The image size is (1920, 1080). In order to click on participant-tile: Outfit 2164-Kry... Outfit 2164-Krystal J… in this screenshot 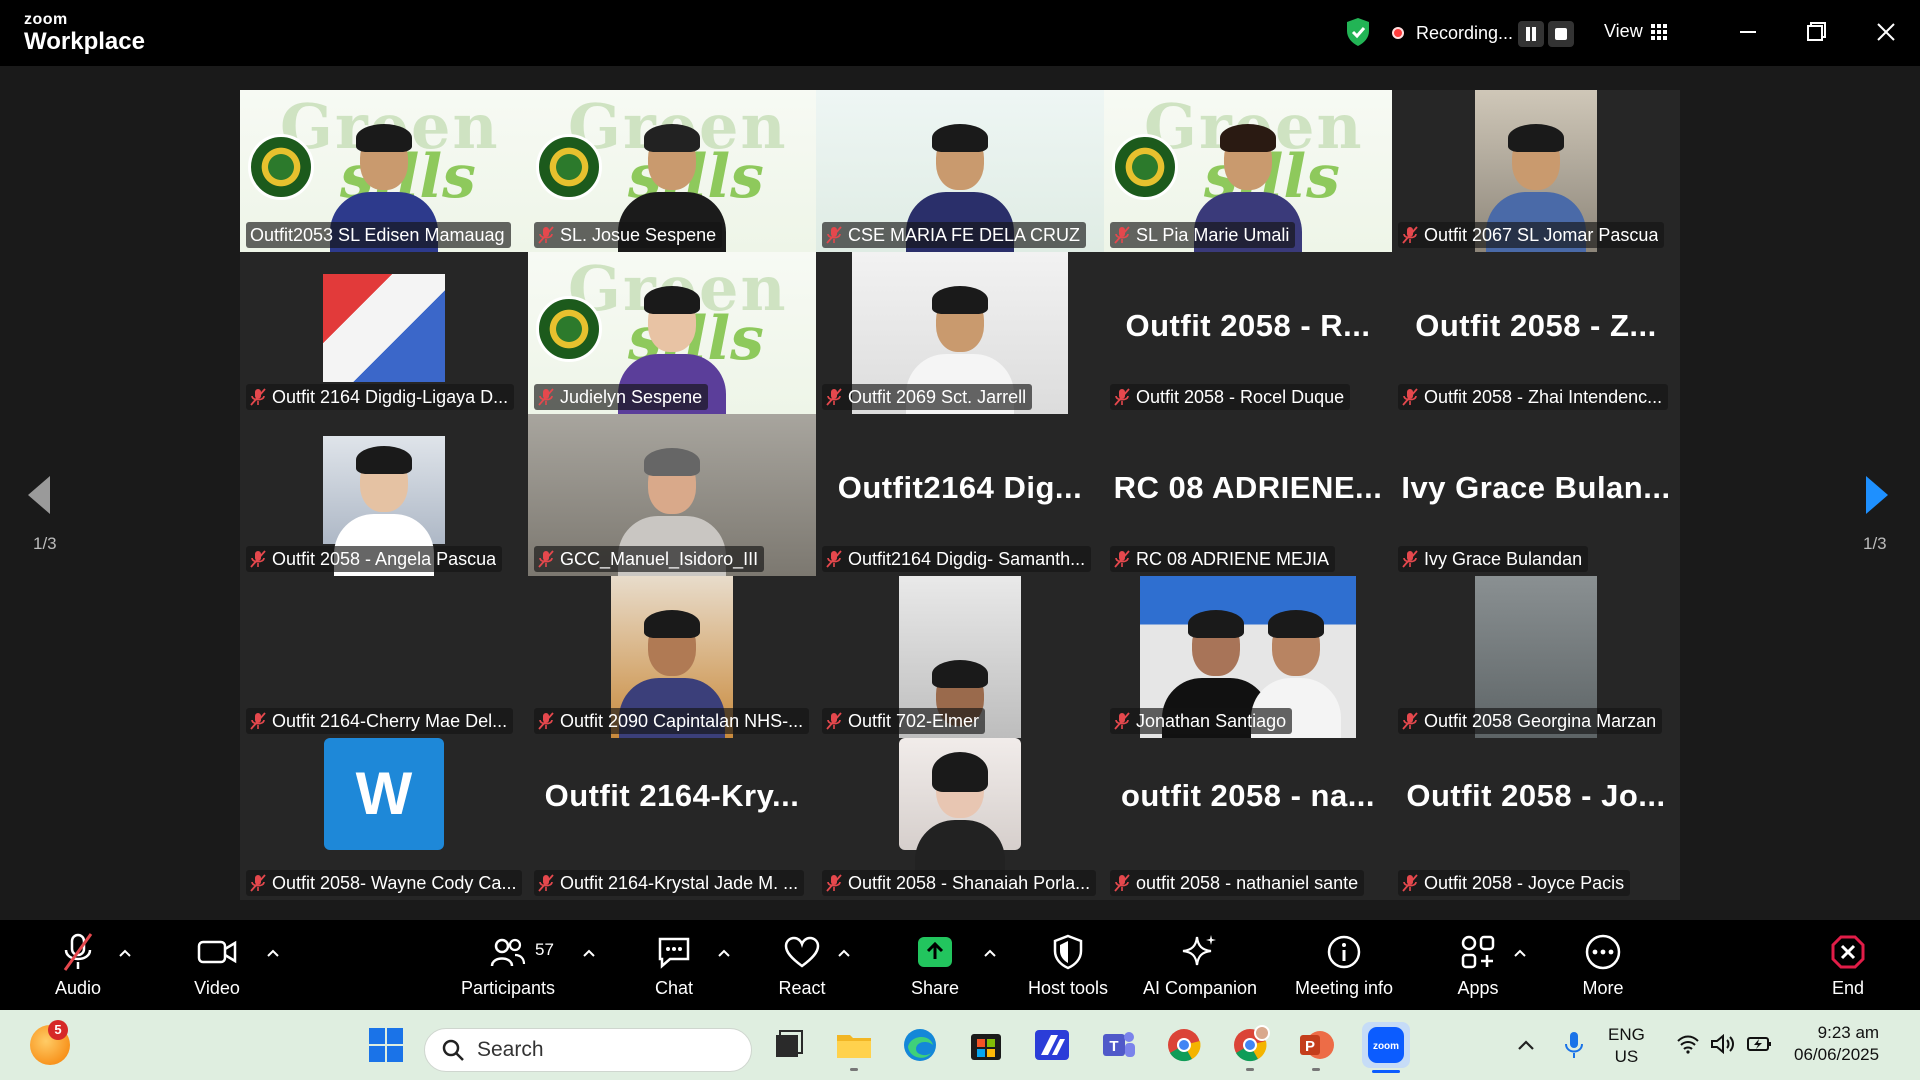, I will do `click(672, 819)`.